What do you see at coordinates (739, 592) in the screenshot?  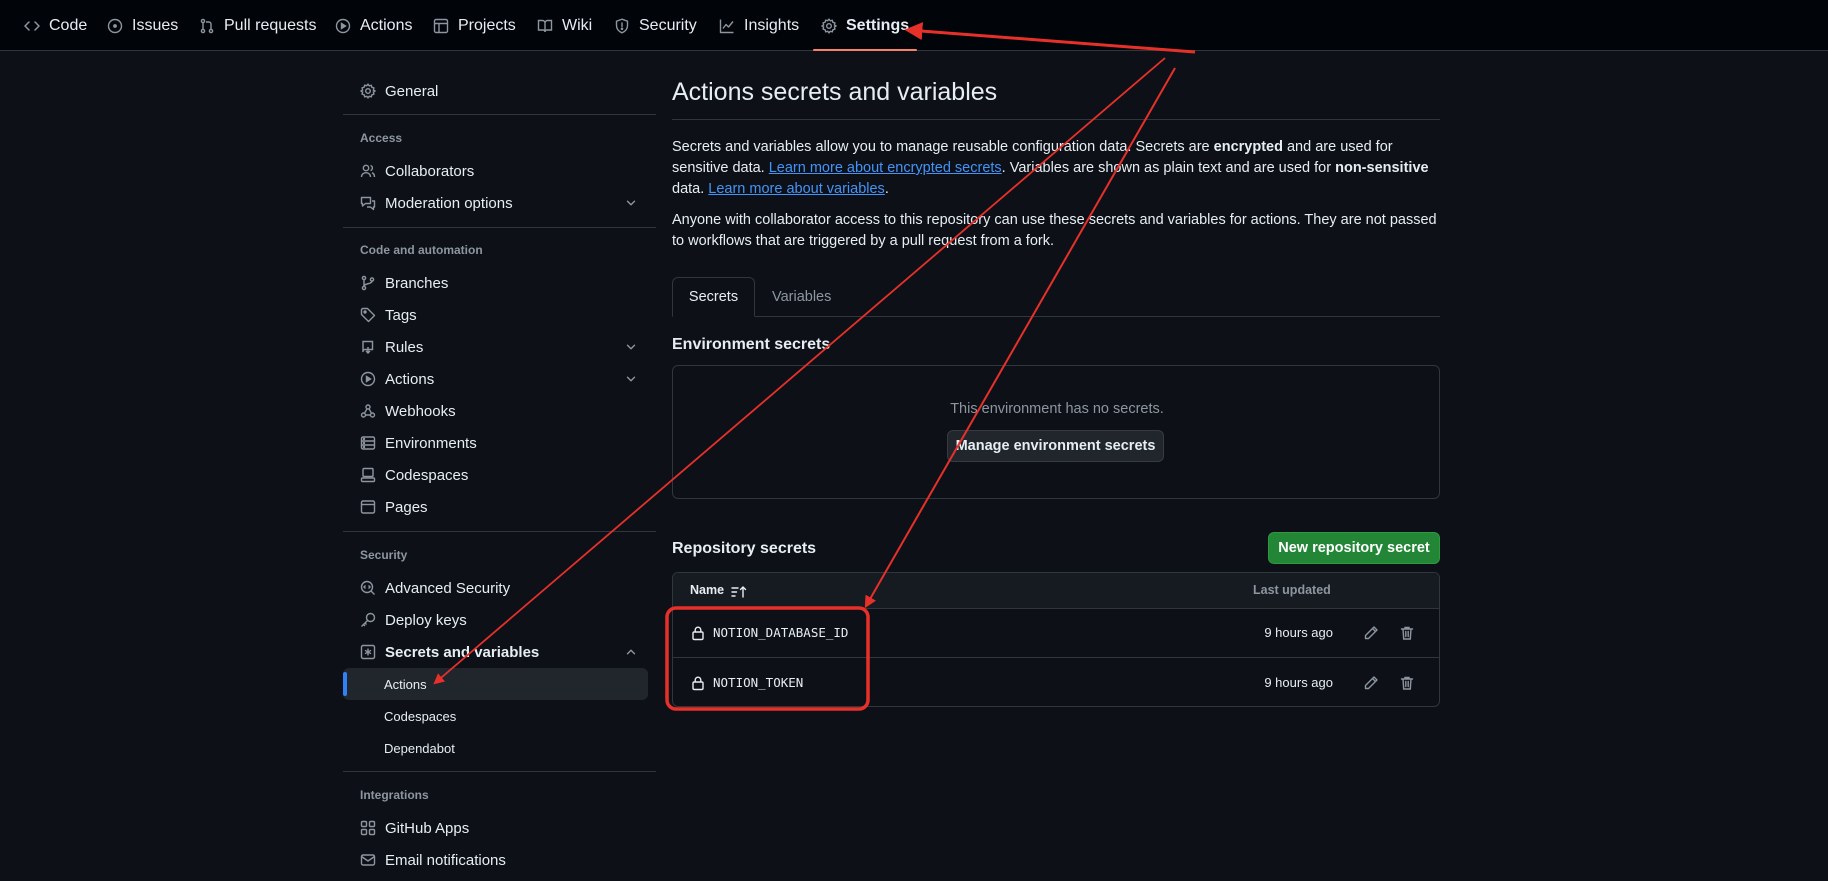 I see `sort-asc-icon` at bounding box center [739, 592].